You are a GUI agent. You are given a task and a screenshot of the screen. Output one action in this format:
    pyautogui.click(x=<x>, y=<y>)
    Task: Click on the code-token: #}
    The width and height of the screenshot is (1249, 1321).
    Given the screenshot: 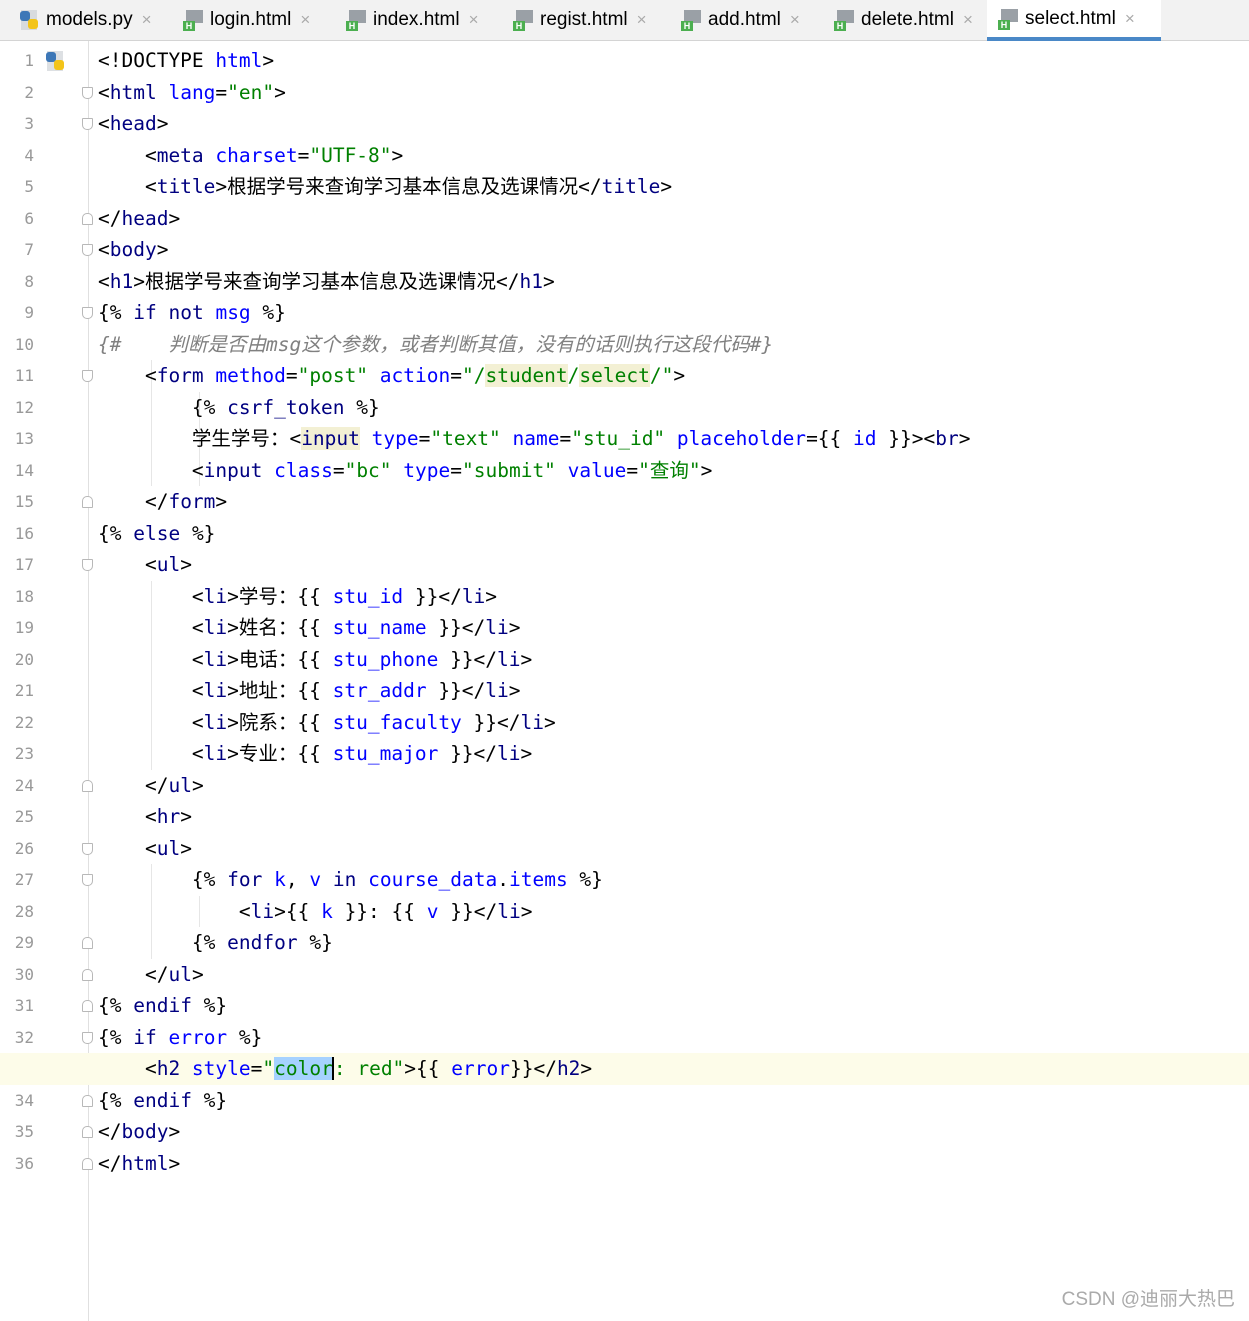 What is the action you would take?
    pyautogui.click(x=761, y=344)
    